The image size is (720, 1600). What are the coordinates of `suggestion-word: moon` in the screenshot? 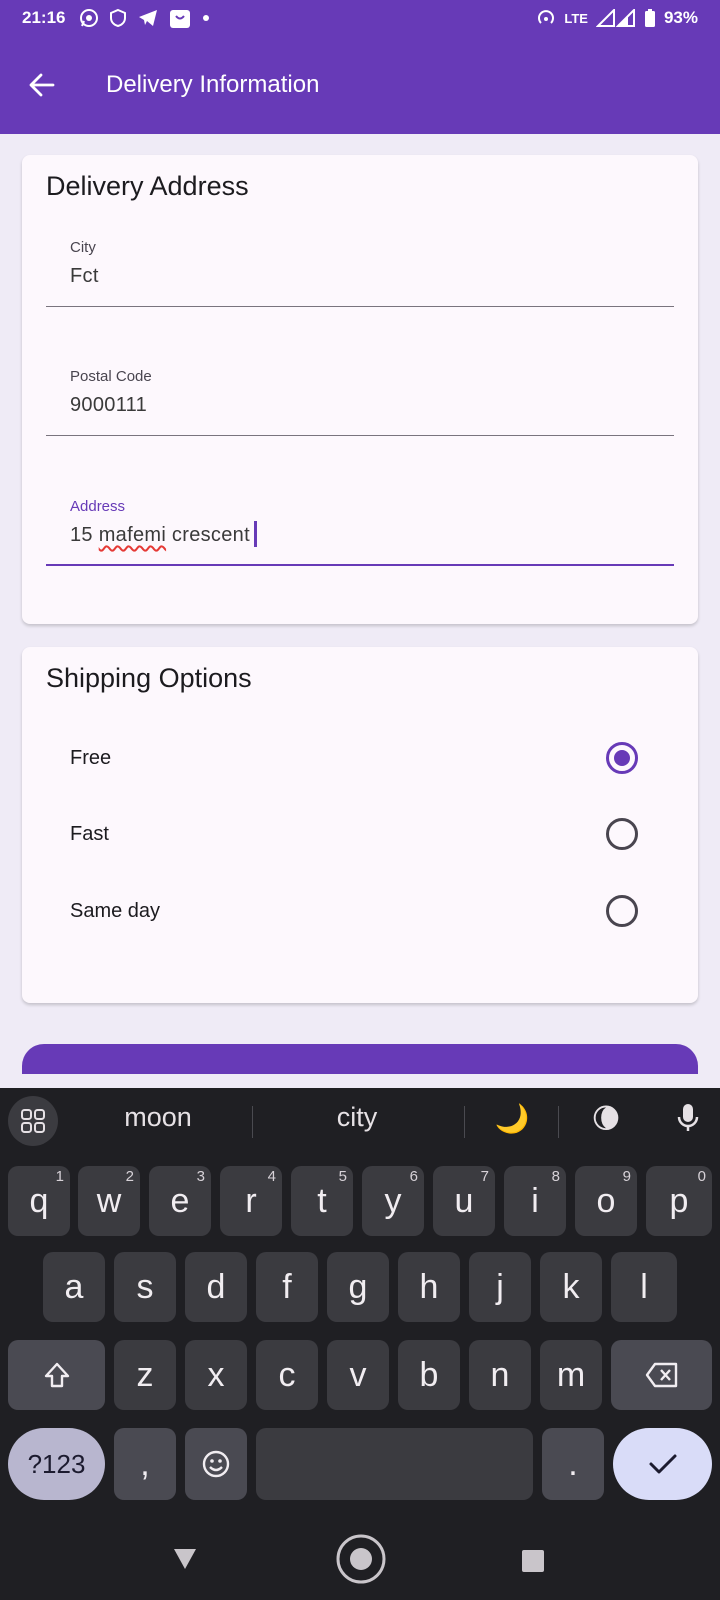 It's located at (158, 1120).